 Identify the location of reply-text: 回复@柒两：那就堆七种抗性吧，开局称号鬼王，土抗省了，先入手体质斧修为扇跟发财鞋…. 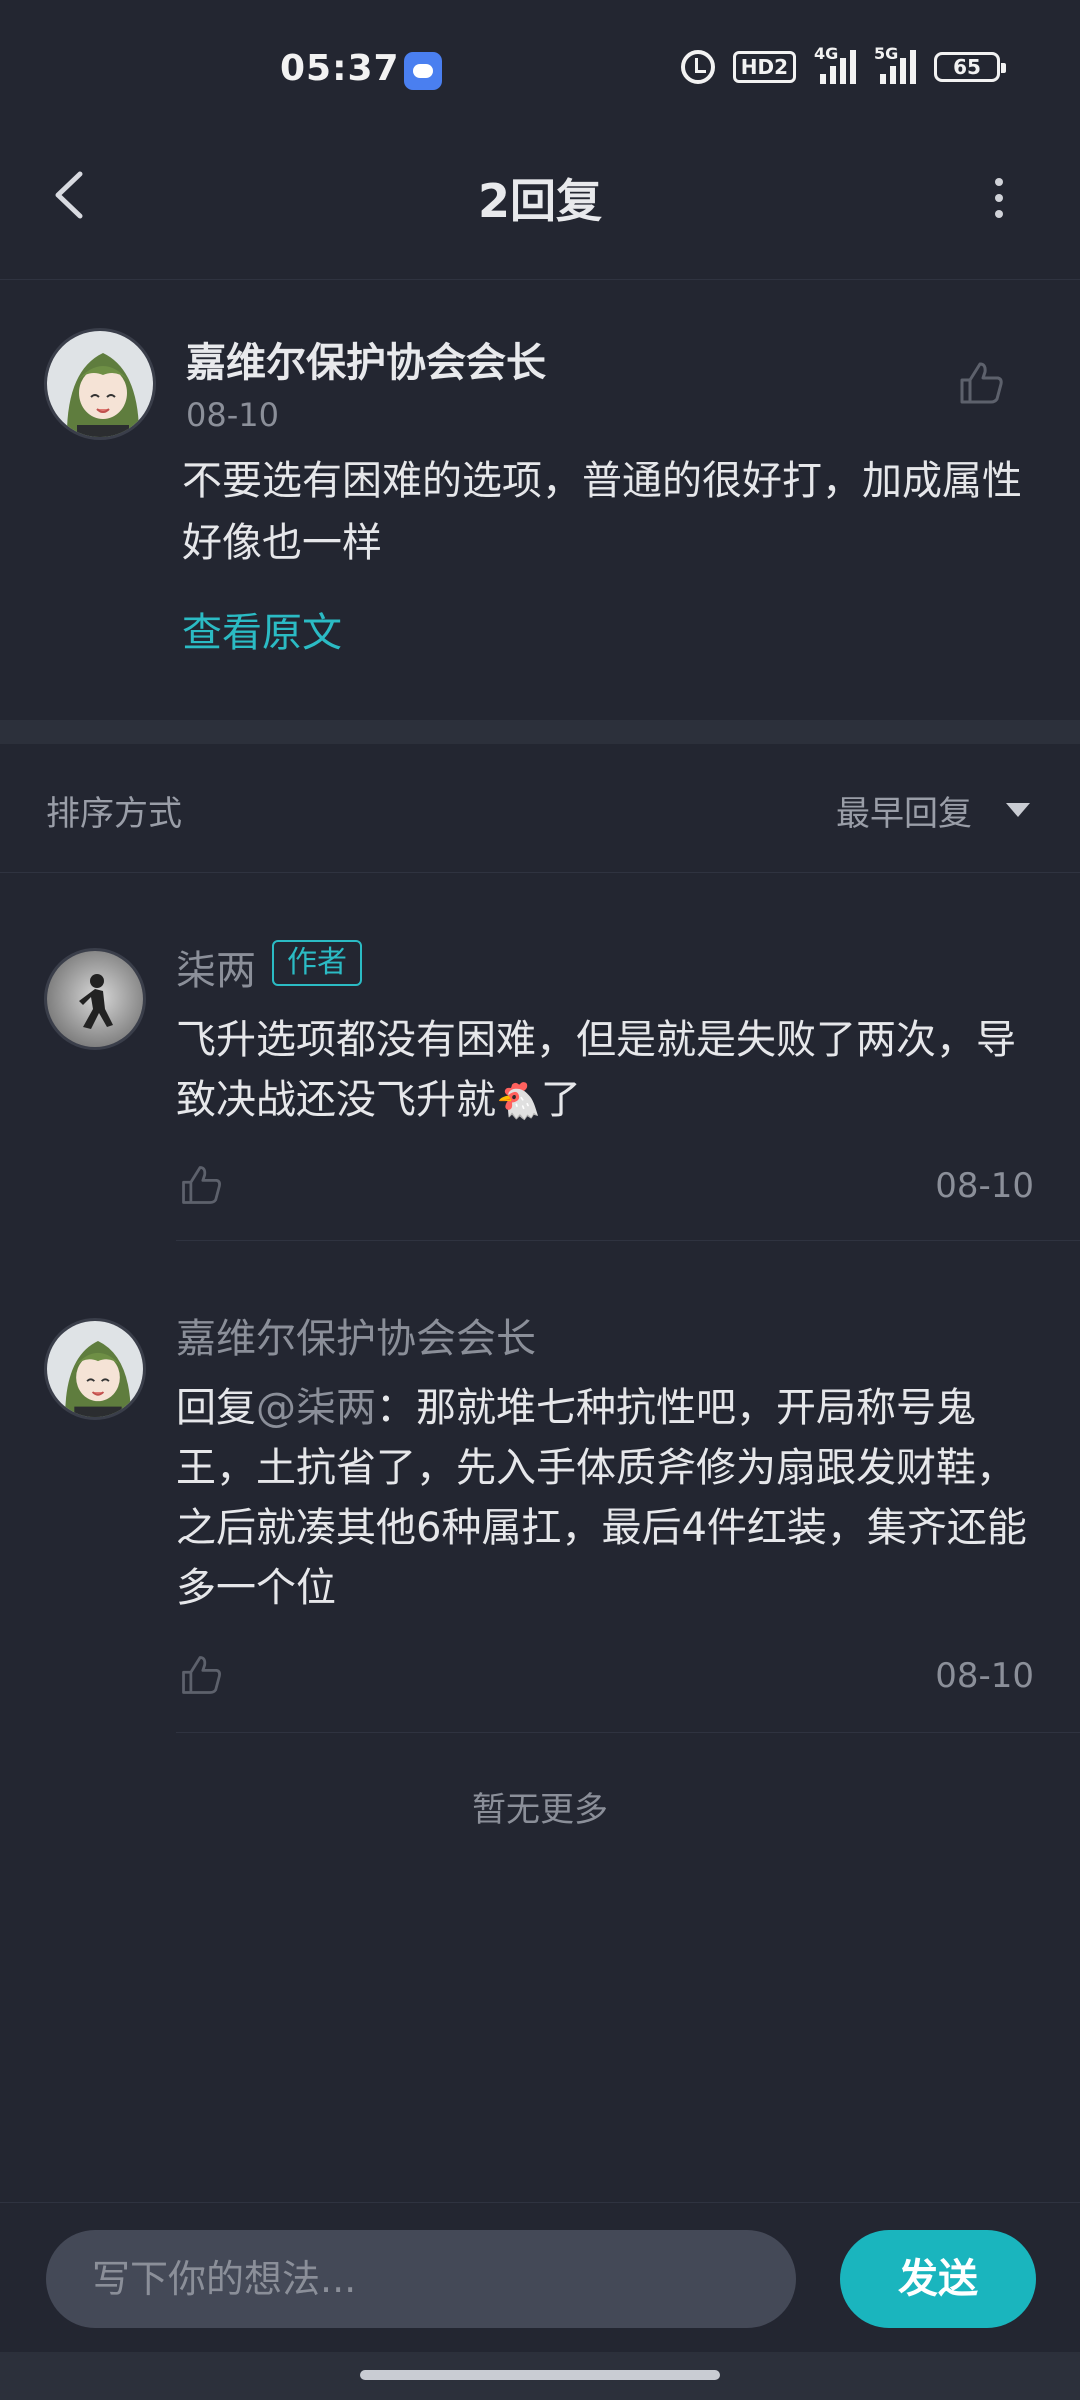
(611, 1498).